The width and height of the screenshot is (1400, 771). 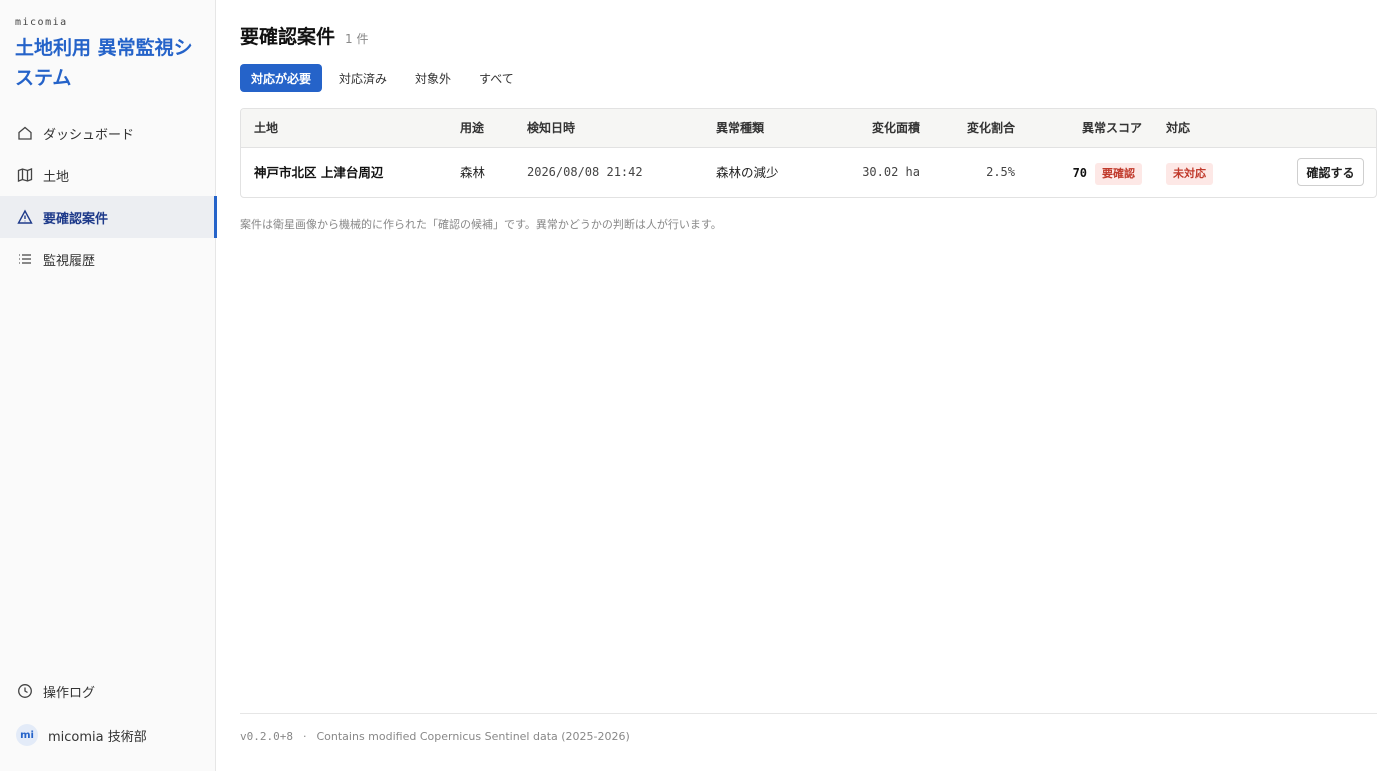 I want to click on score-value: 70, so click(x=1080, y=173).